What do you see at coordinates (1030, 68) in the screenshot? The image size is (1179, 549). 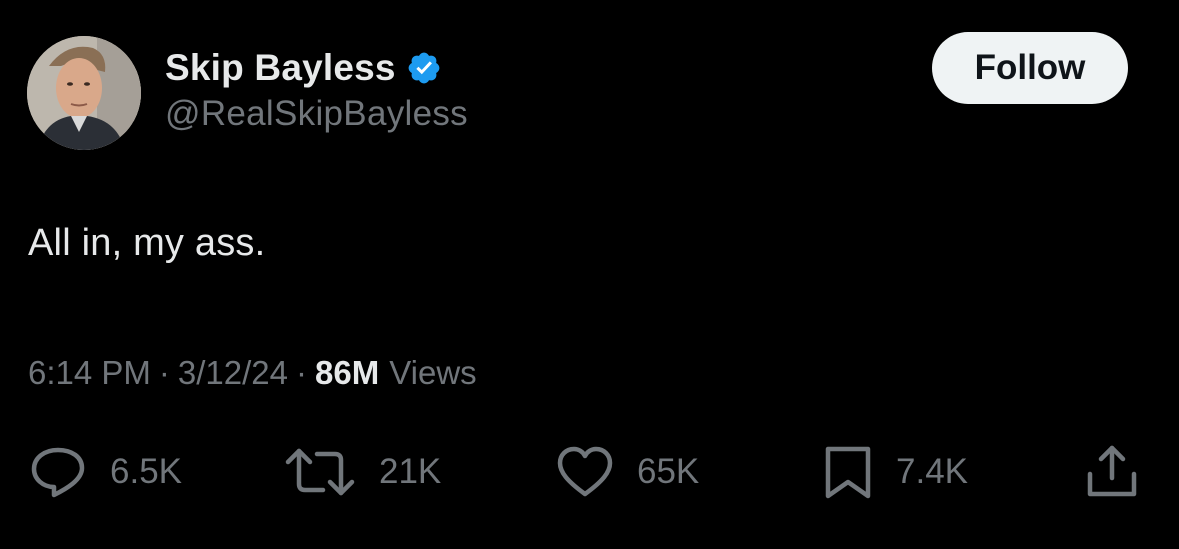 I see `follow-button: Follow` at bounding box center [1030, 68].